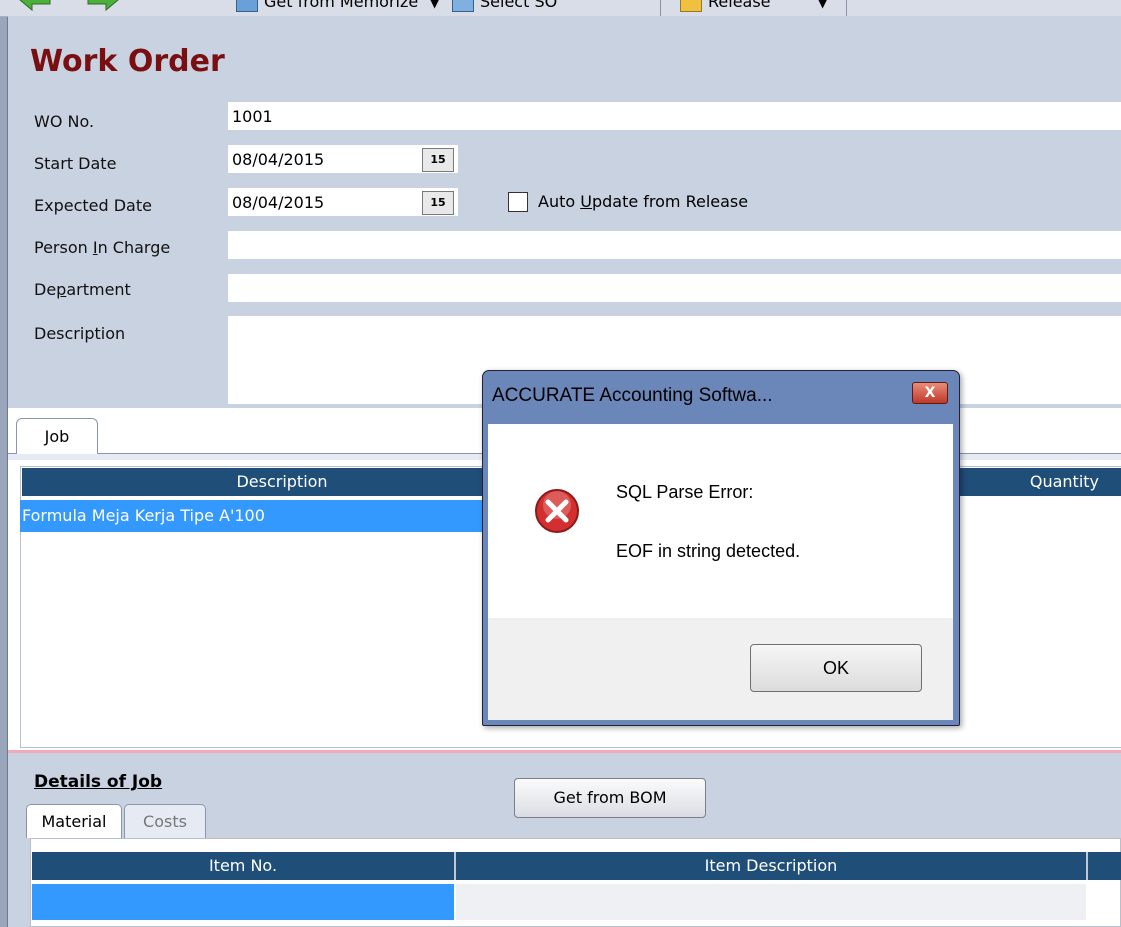  I want to click on section-divider, so click(564, 756).